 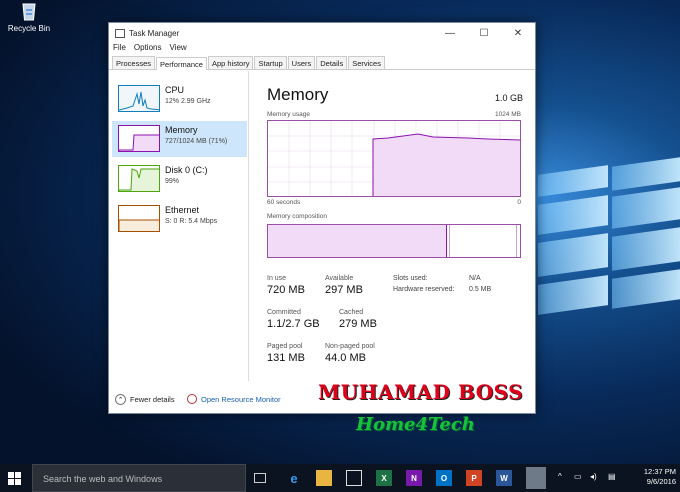 I want to click on disk-thumbnail, so click(x=139, y=178).